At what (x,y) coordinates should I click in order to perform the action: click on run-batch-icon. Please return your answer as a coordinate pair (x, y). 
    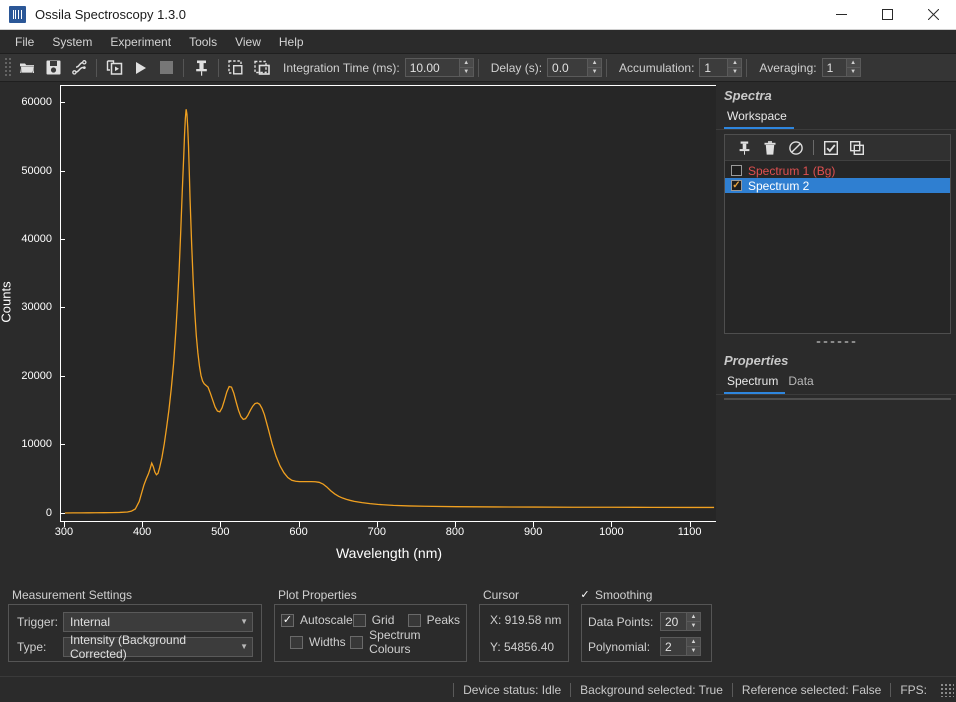
    Looking at the image, I should click on (114, 68).